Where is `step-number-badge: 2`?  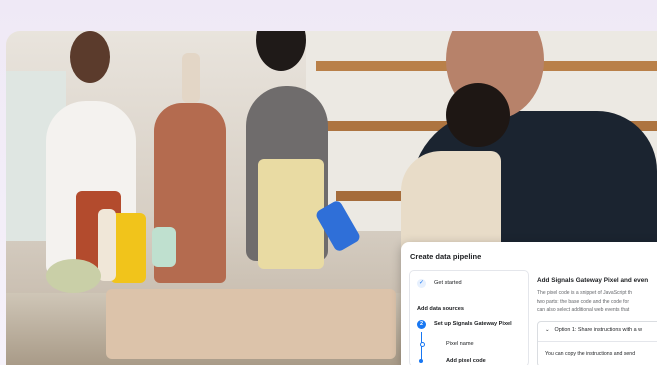 step-number-badge: 2 is located at coordinates (421, 324).